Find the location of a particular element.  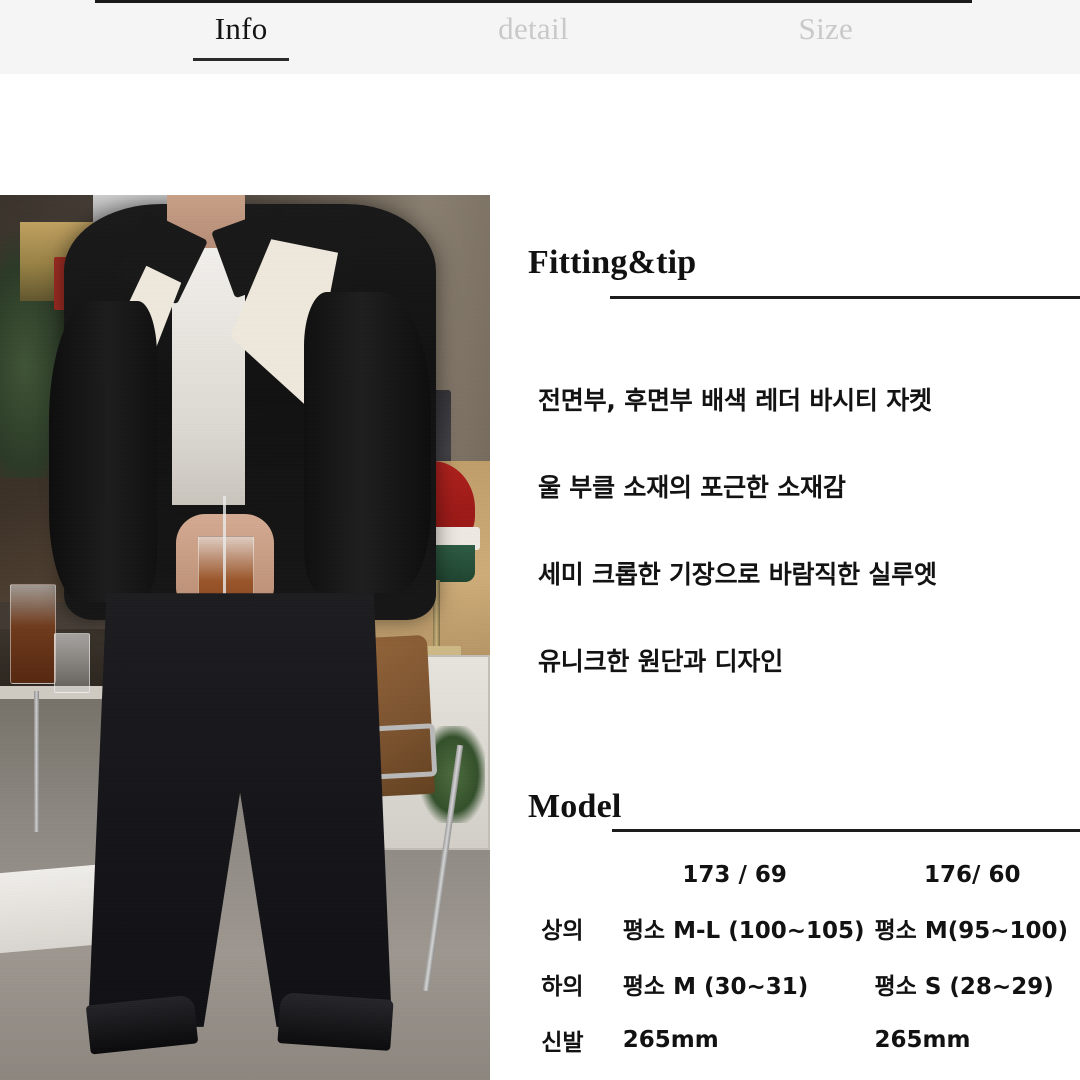

iced-drink-glass is located at coordinates (32, 634).